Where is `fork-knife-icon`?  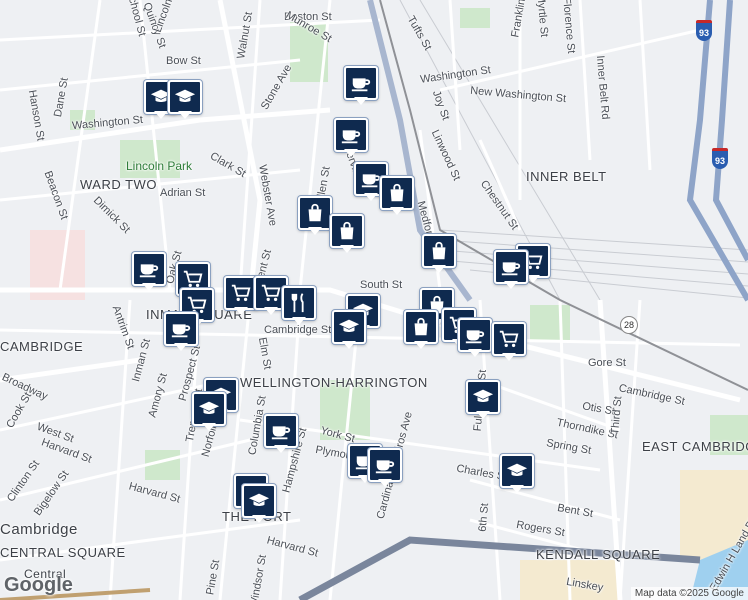 fork-knife-icon is located at coordinates (297, 303).